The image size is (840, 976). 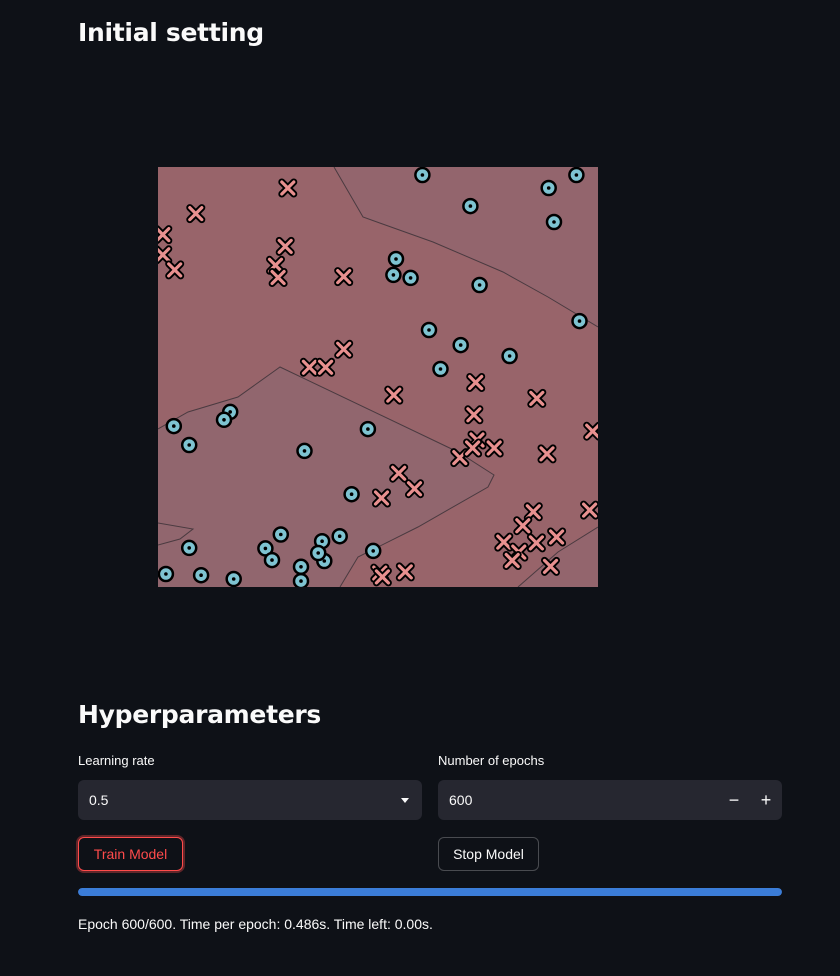 I want to click on decrement-button: −, so click(x=734, y=800).